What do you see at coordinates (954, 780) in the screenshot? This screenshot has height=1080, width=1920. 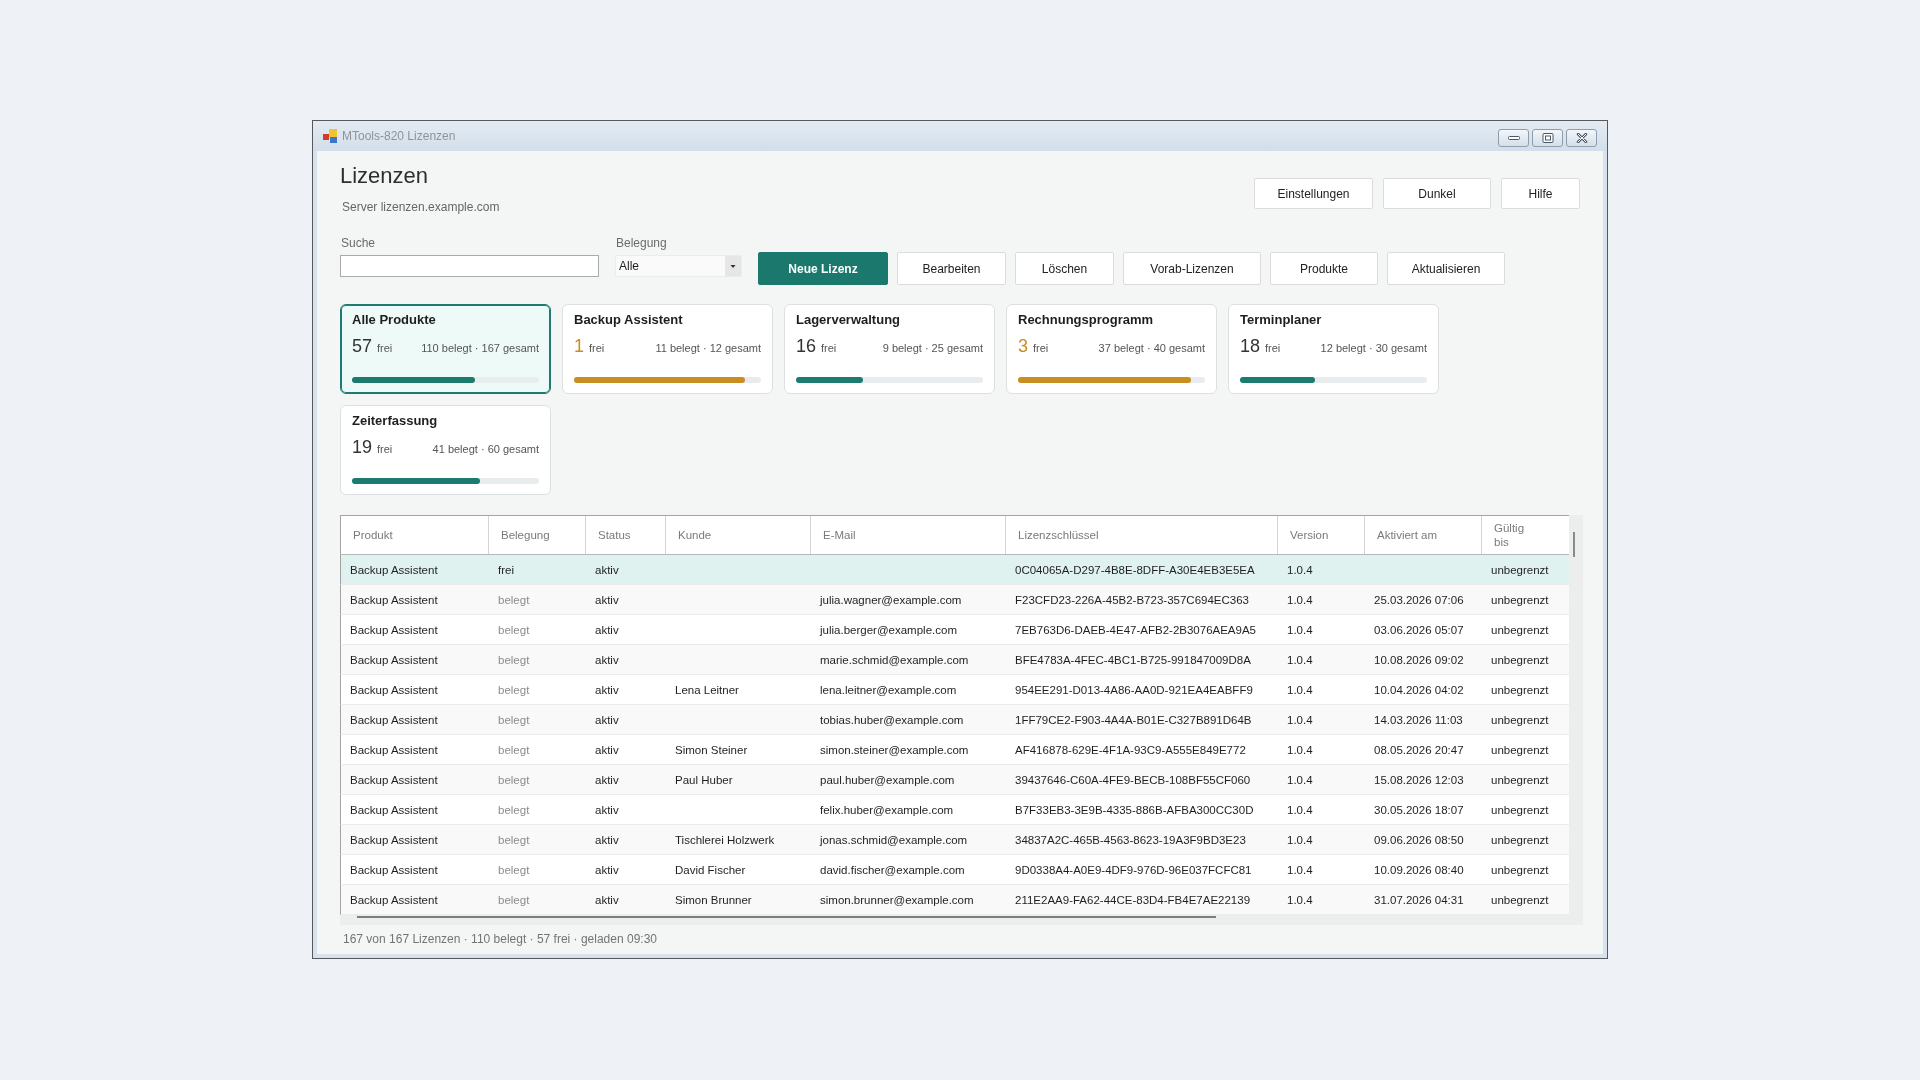 I see `table-row: Backup Assistent belegt aktiv Paul Huber paul.huber@example.com 39437646-C60A-4FE9-BECB-108BF55CF060 1.0.4 15.08.2026 12:03 unbegrenzt` at bounding box center [954, 780].